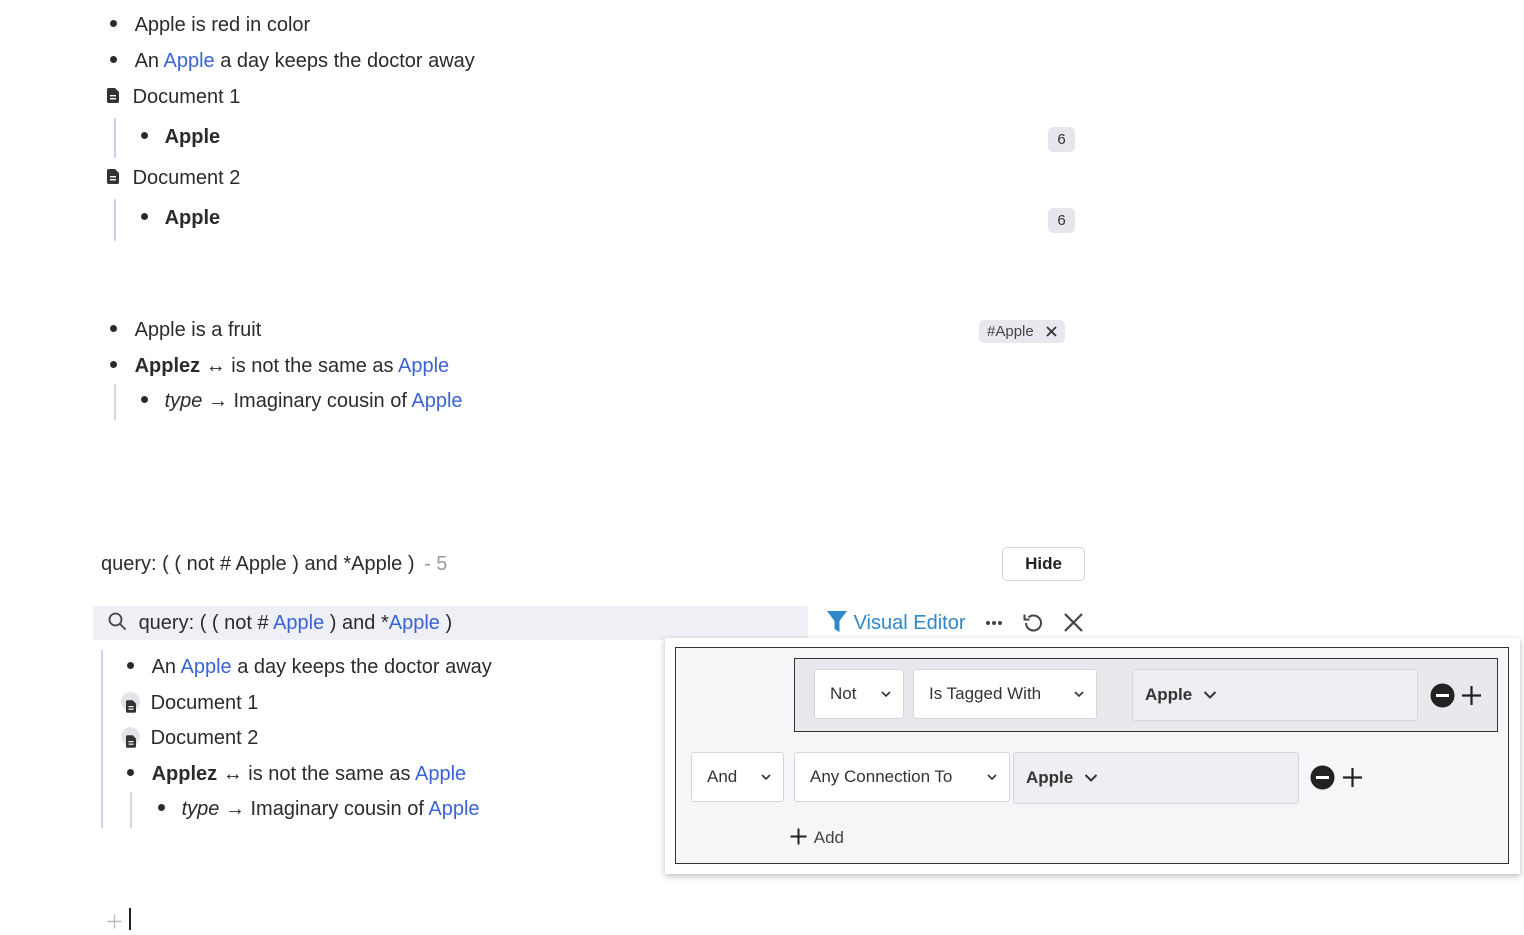 The image size is (1524, 935). I want to click on bullet-item: Applez ↔ is not the same as Apple, so click(279, 366).